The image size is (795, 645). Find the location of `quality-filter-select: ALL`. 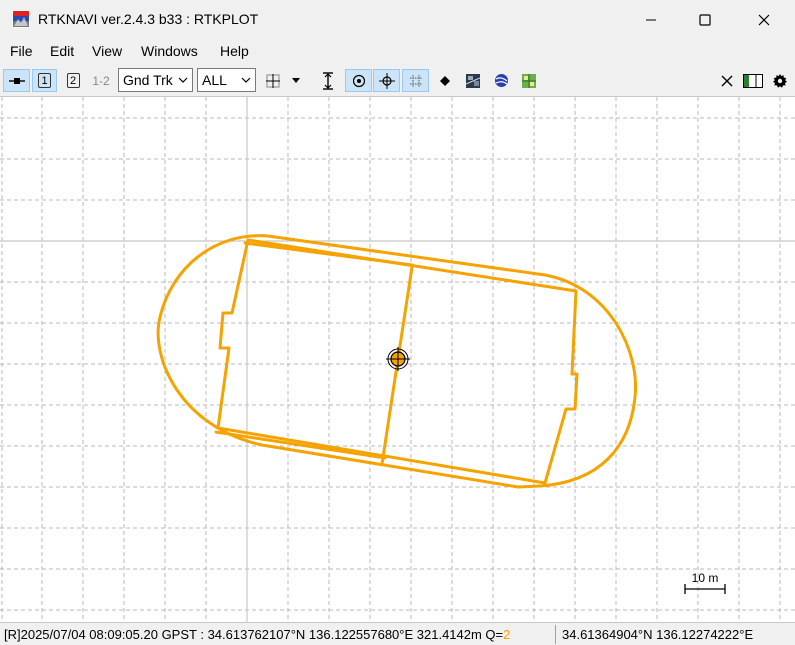

quality-filter-select: ALL is located at coordinates (226, 80).